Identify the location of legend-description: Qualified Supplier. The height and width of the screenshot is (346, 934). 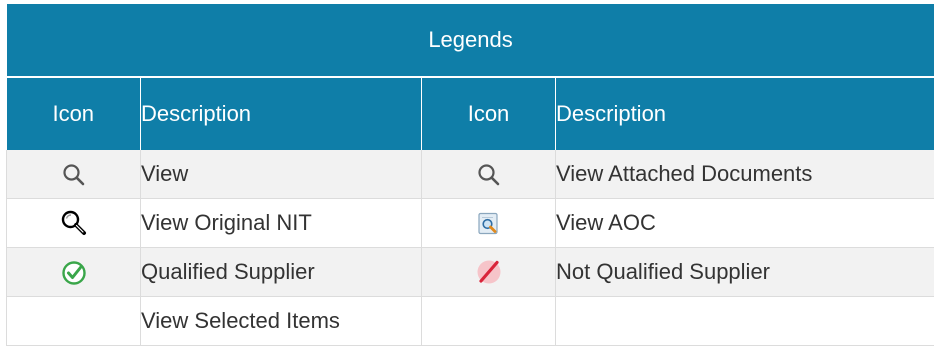
(281, 272).